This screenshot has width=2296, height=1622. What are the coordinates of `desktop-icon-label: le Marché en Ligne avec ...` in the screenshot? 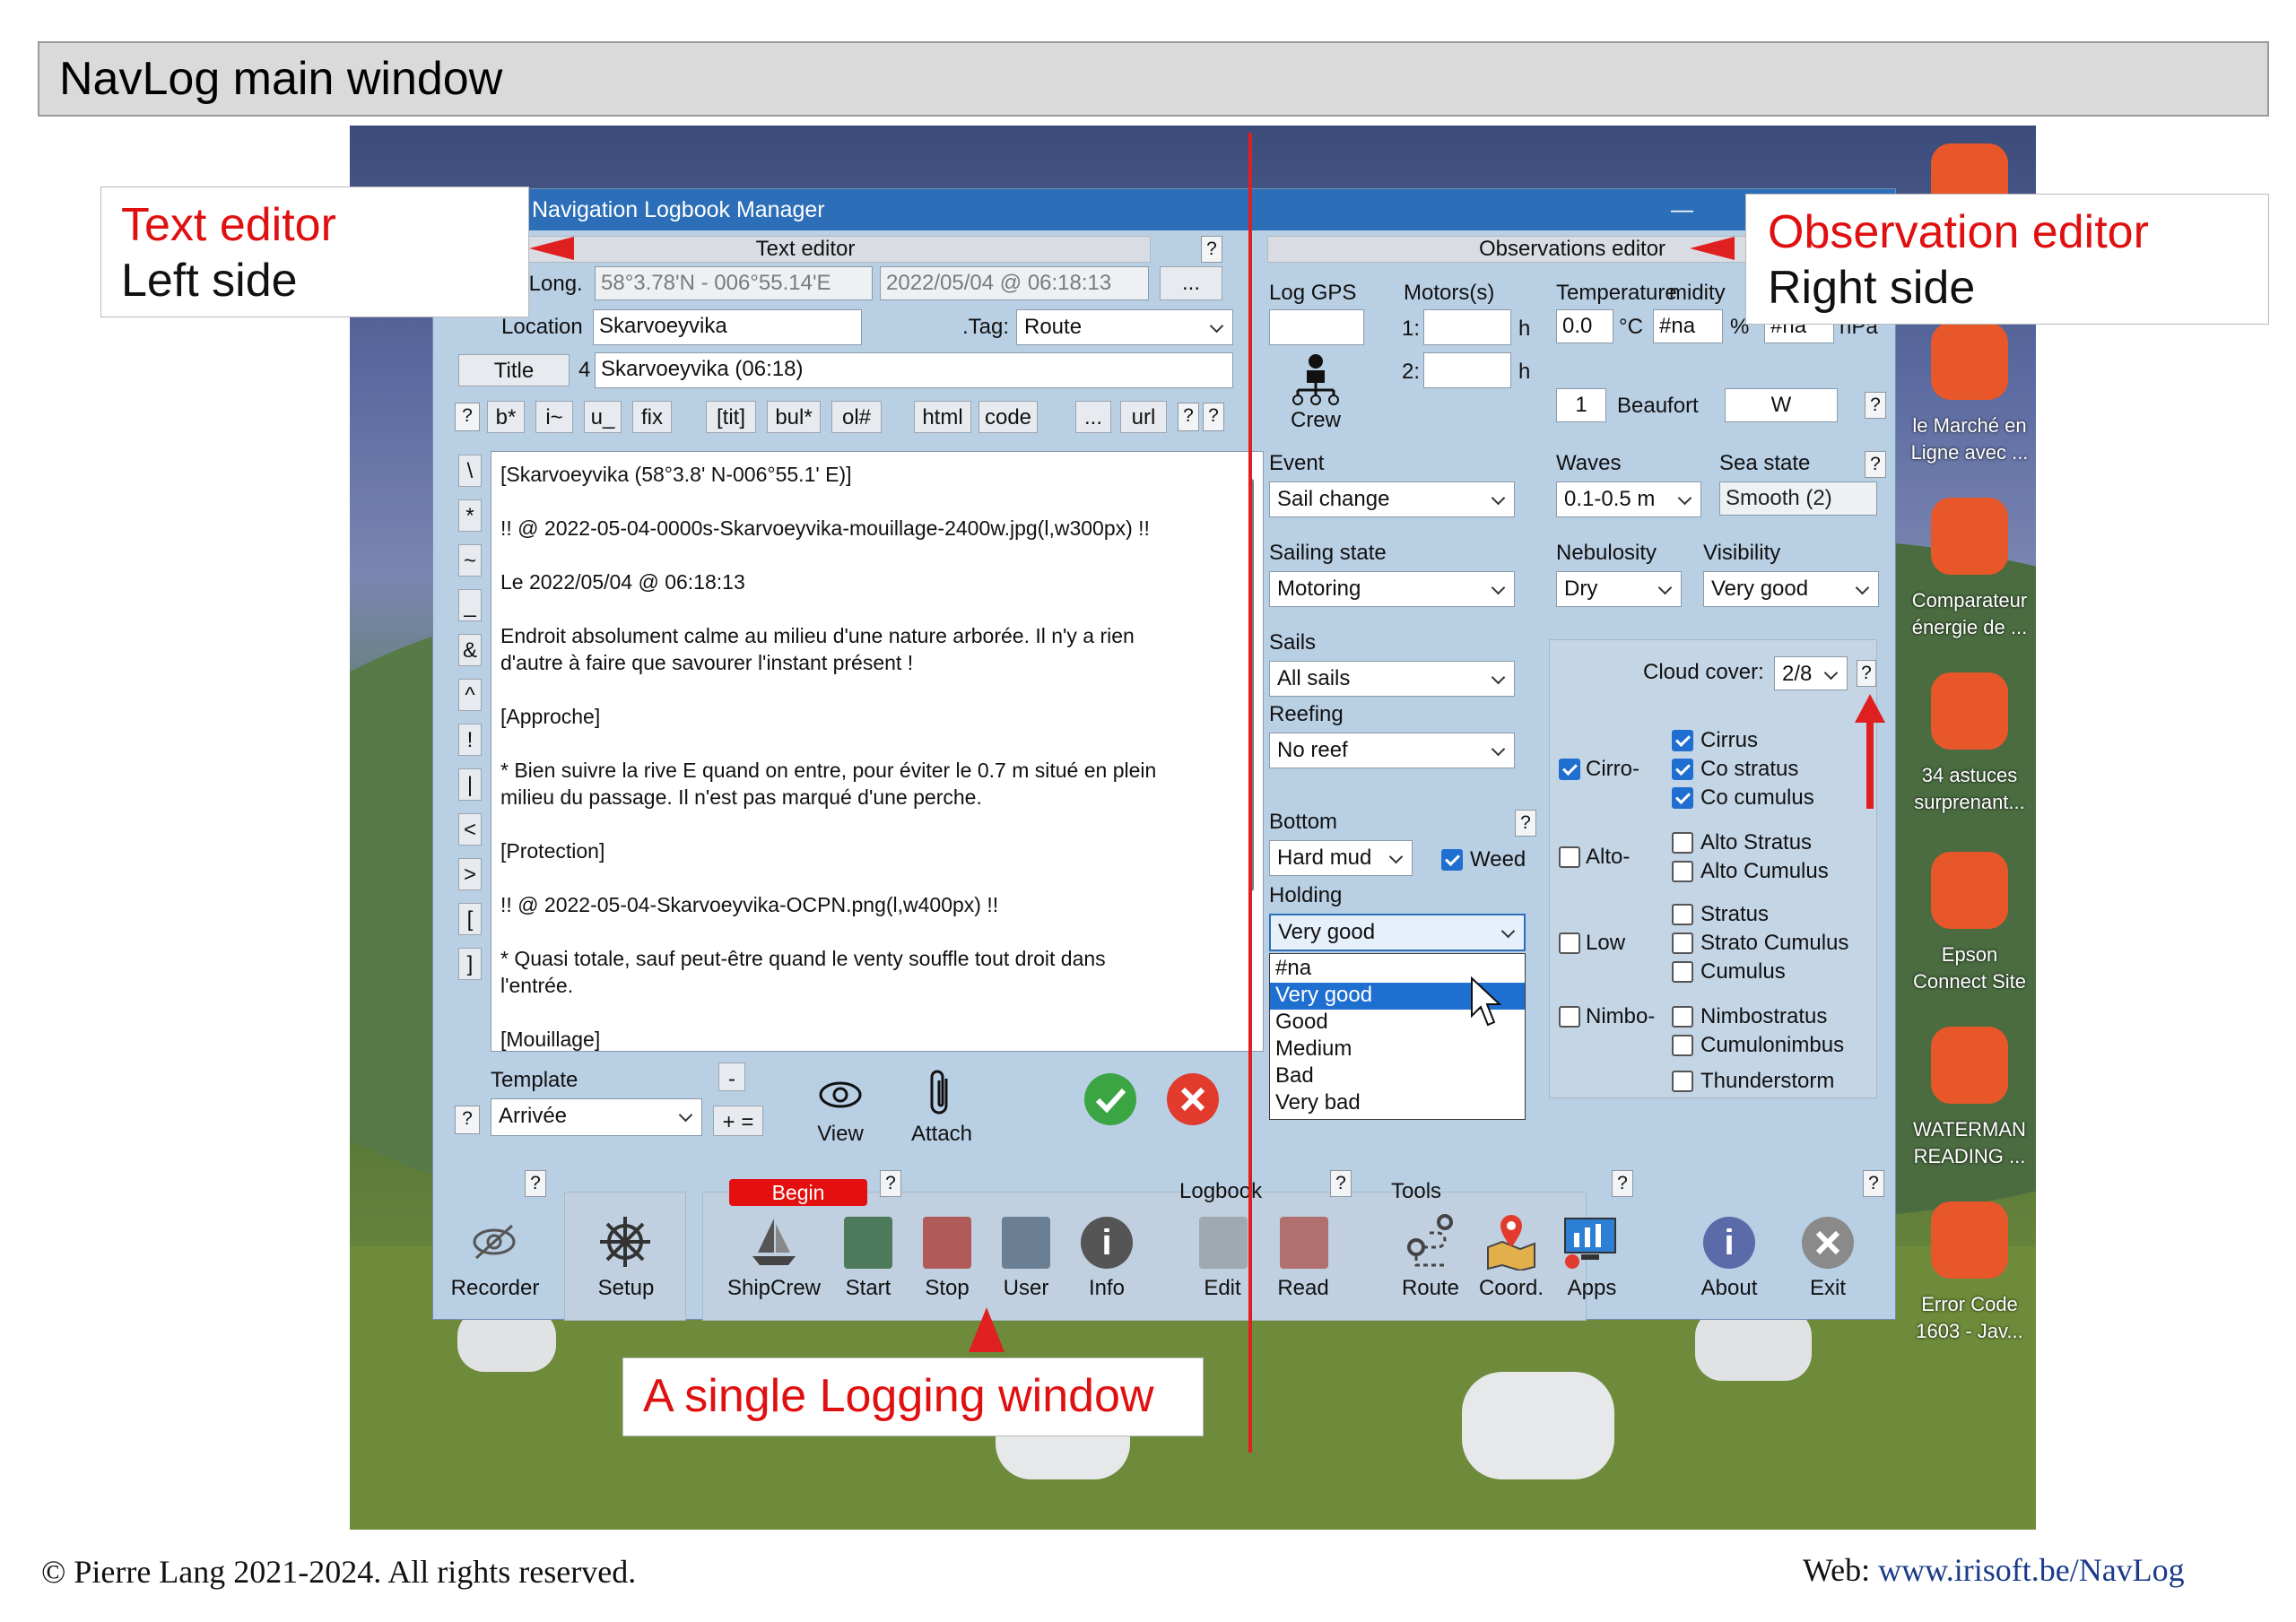 It's located at (1969, 439).